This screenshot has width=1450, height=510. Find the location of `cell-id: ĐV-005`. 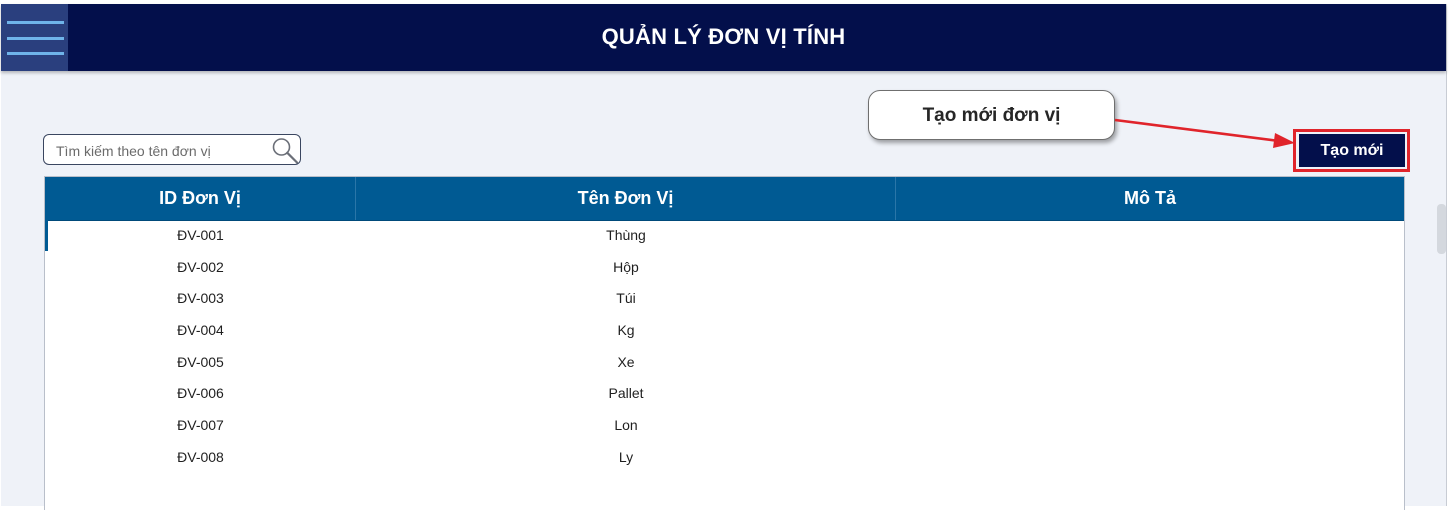

cell-id: ĐV-005 is located at coordinates (200, 361).